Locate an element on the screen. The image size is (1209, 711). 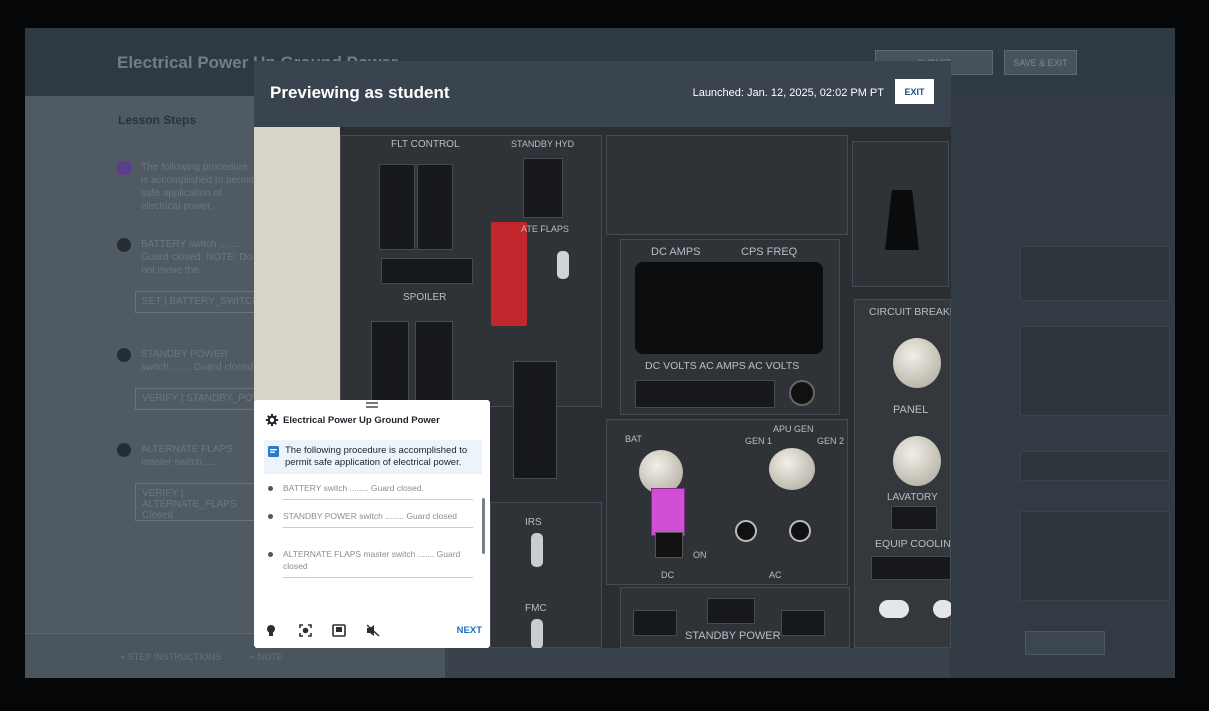
step-4-action: VERIFY | ALTERNATE_FLAPS Closed is located at coordinates (195, 502).